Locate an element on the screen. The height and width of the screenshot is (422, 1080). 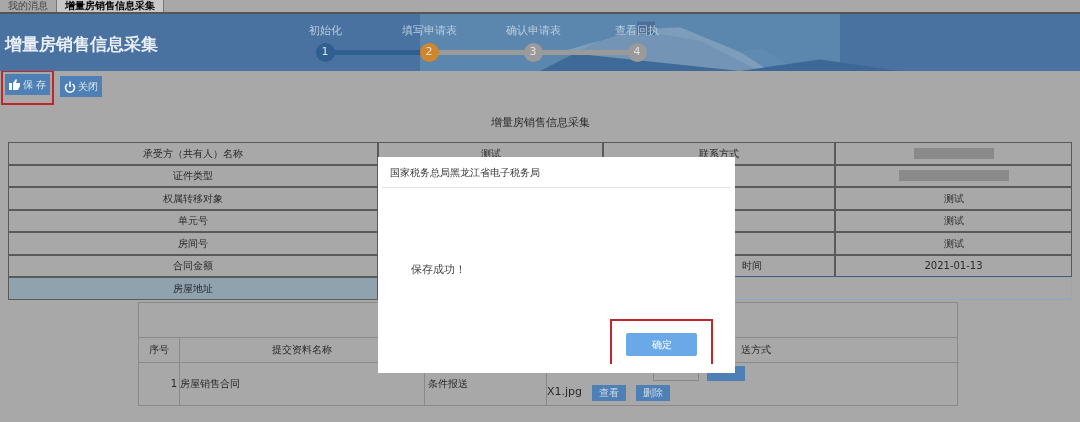
step-label: 确认申请表 is located at coordinates (533, 31).